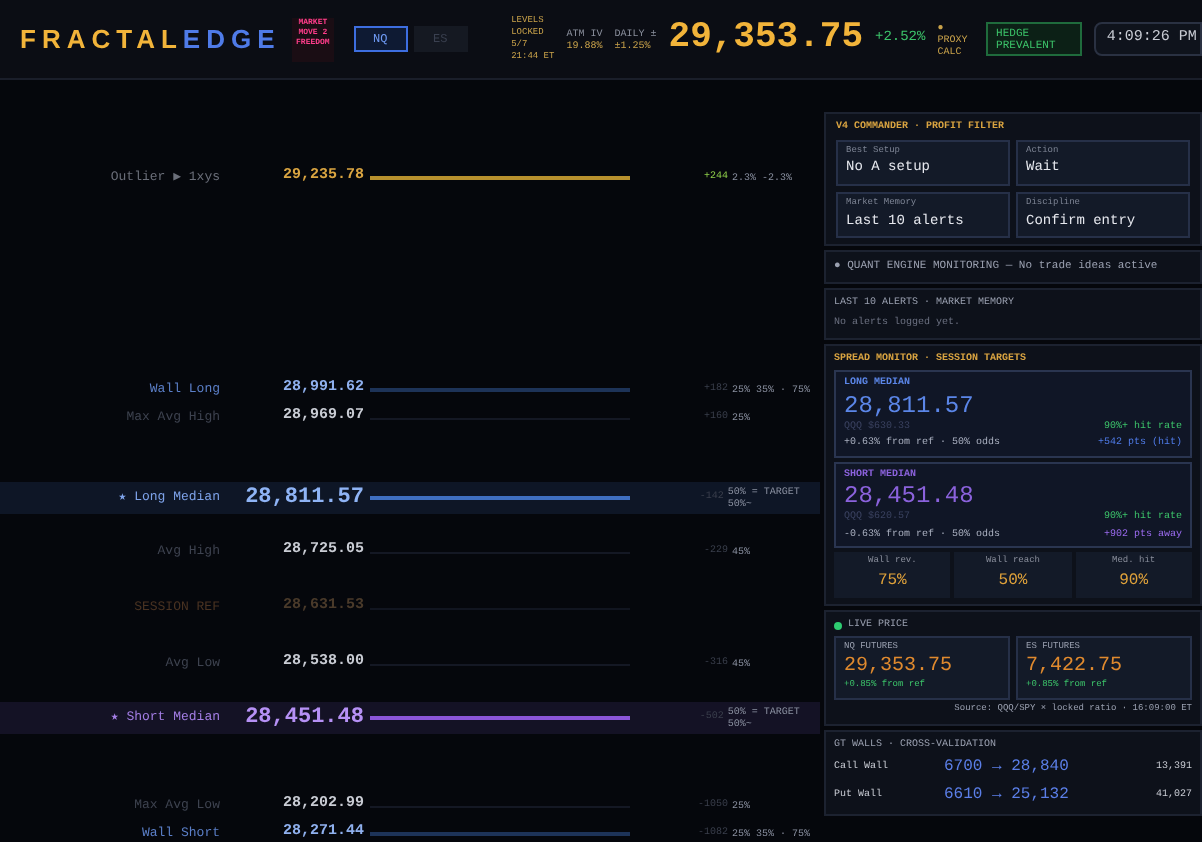 Image resolution: width=1202 pixels, height=842 pixels. I want to click on wall-mapping: 6700 → 28,840, so click(1007, 768).